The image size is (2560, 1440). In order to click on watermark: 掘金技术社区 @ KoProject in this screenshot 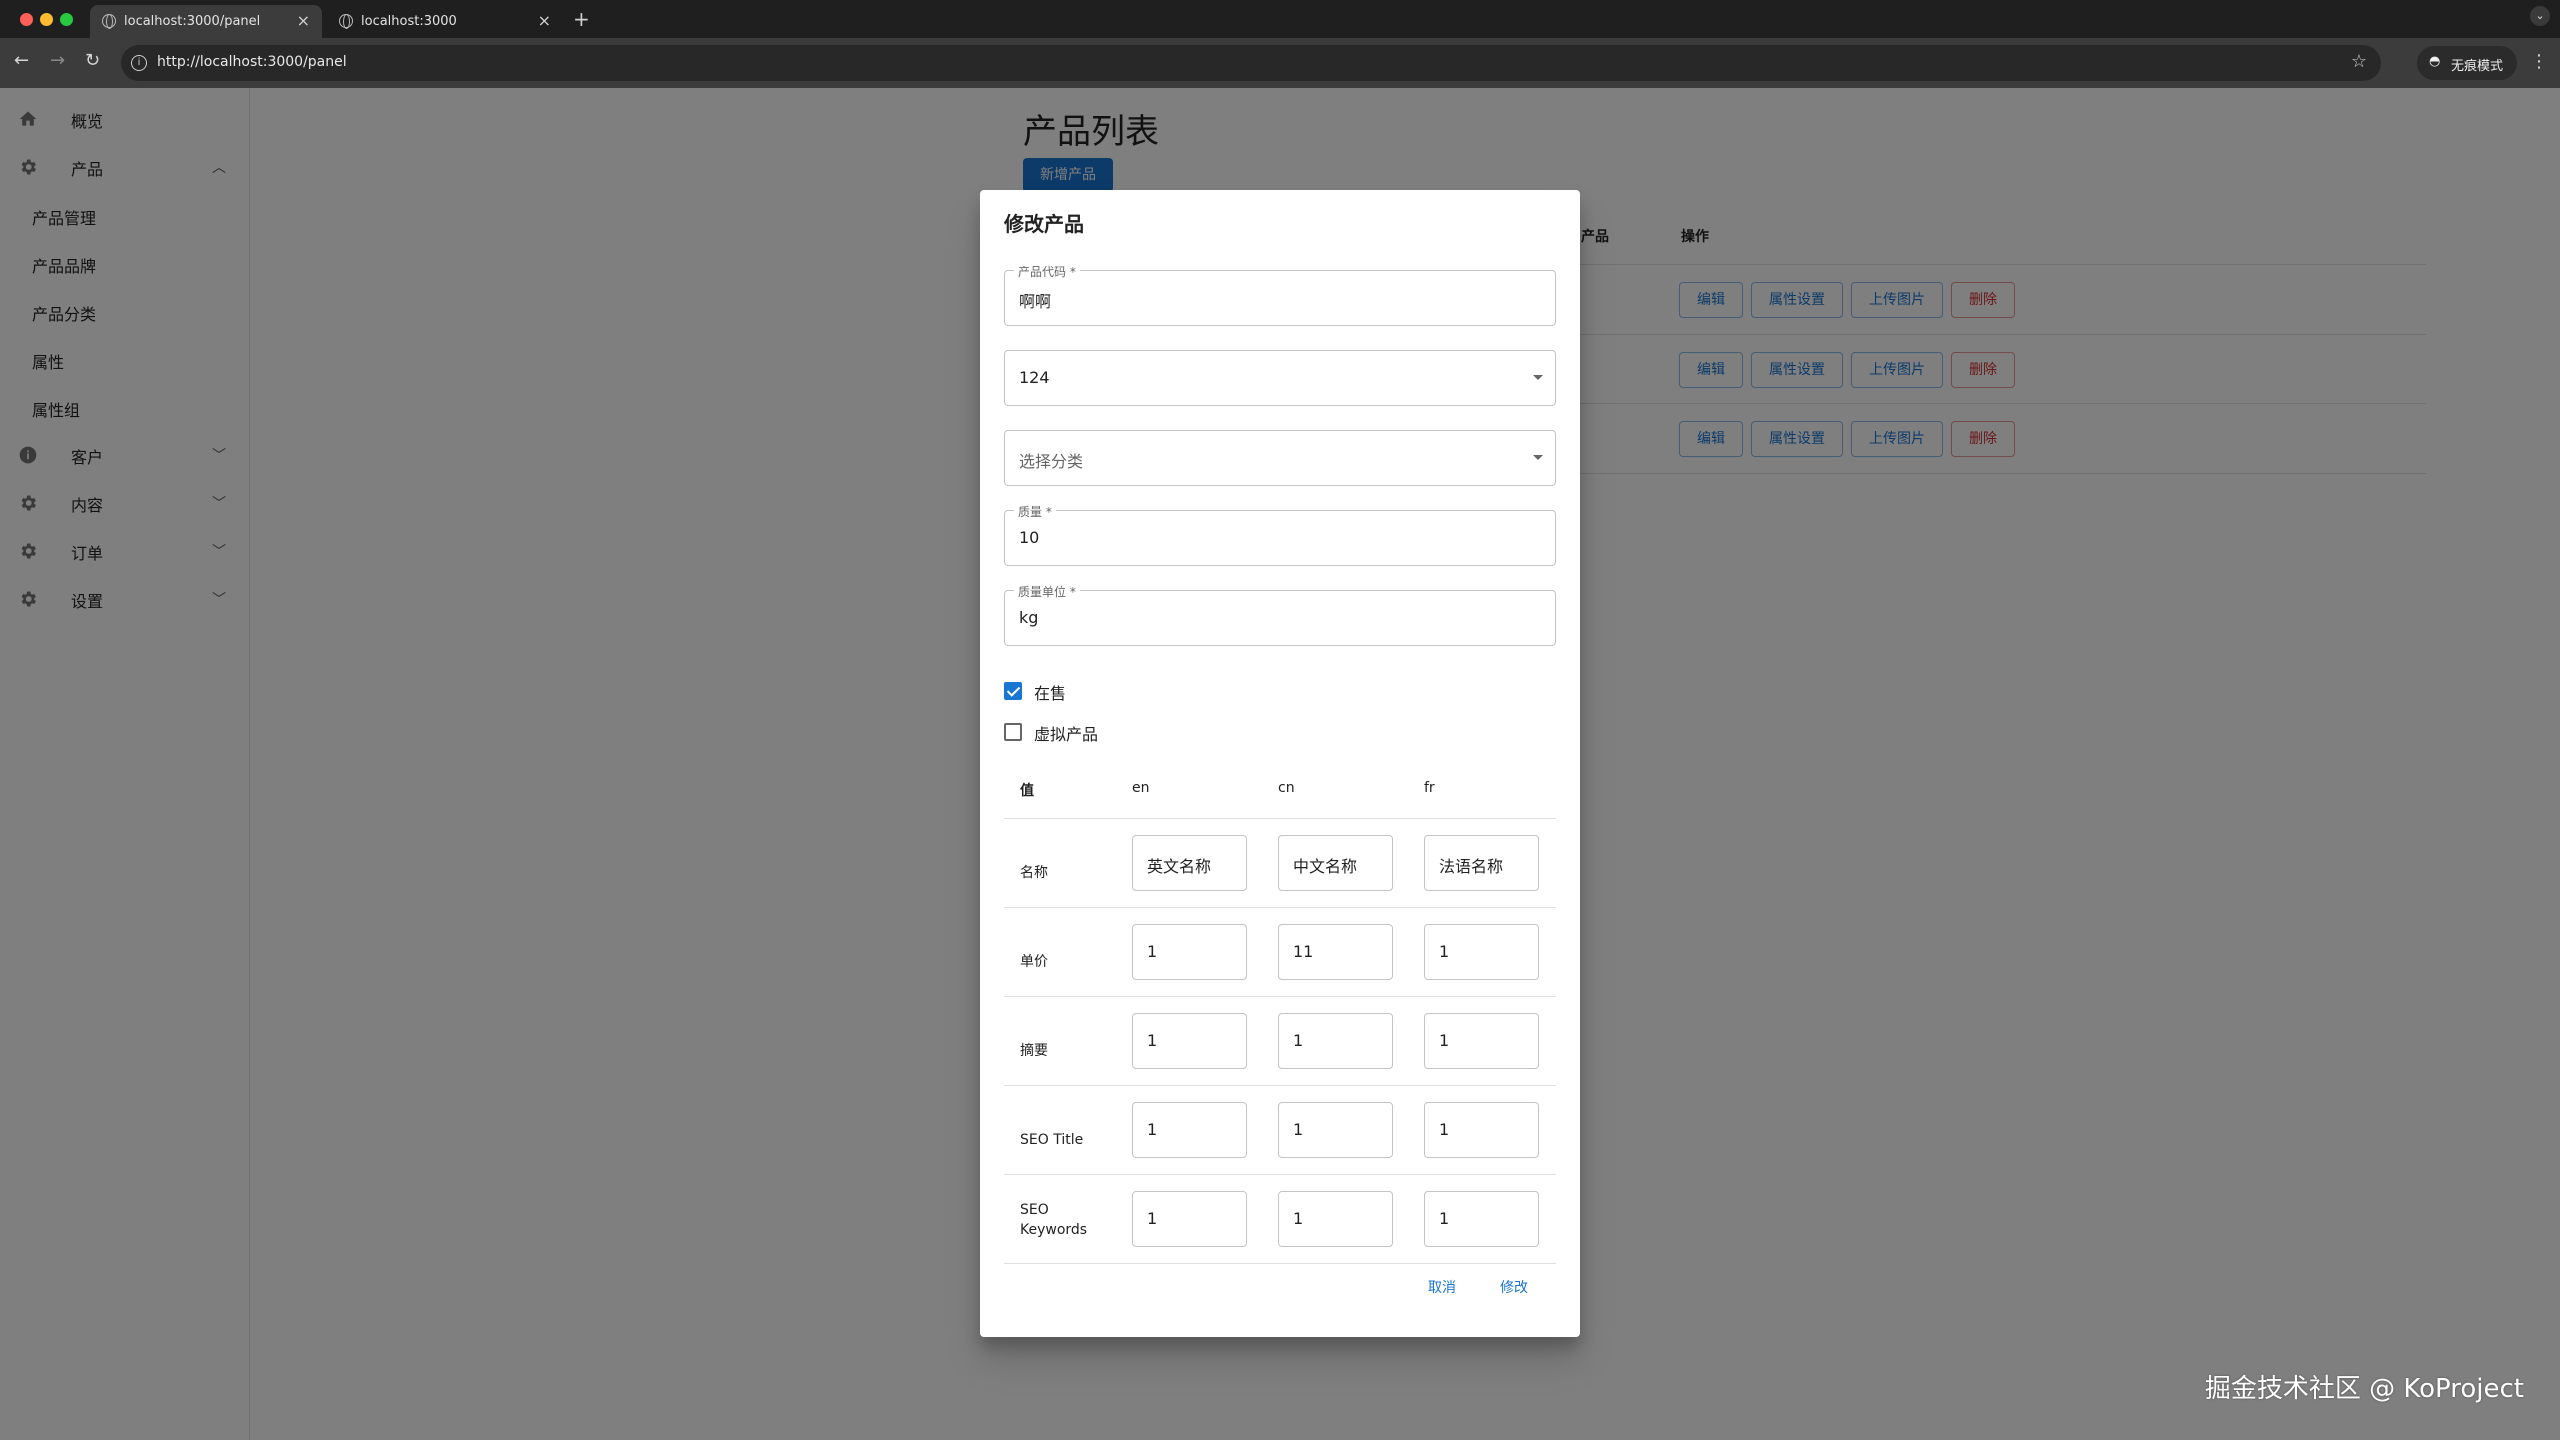, I will do `click(2364, 1389)`.